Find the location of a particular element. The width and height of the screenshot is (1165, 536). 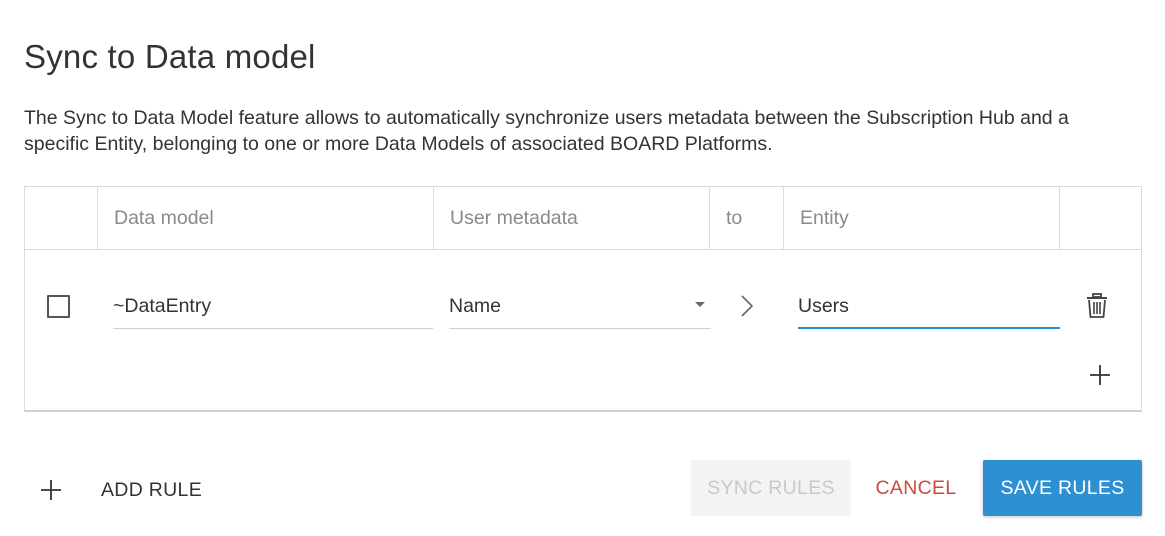

add-rule-button: ADD RULE is located at coordinates (121, 490).